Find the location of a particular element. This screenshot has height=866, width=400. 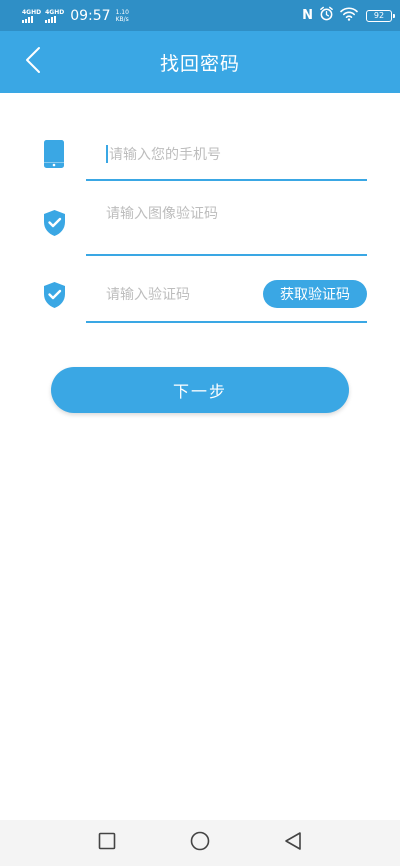

get-code-button: 获取验证码 is located at coordinates (315, 294).